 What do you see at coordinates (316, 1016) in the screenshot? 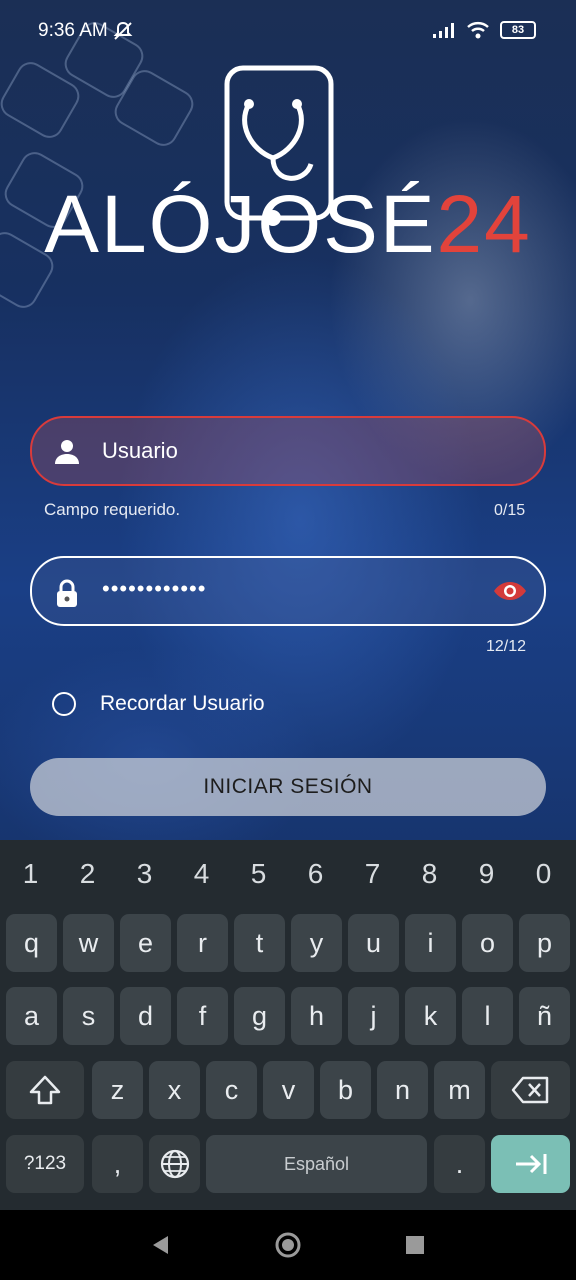
I see `key-h: h` at bounding box center [316, 1016].